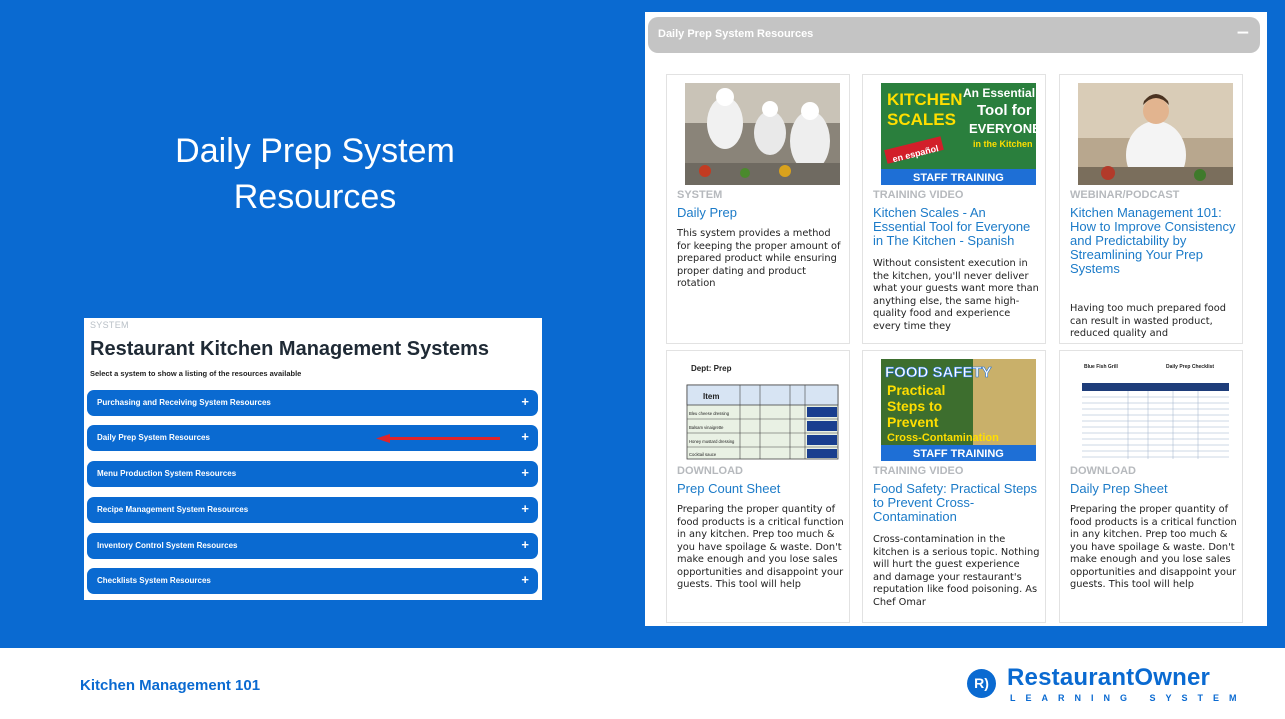  I want to click on resource-title-link: Daily Prep Sheet, so click(1154, 489).